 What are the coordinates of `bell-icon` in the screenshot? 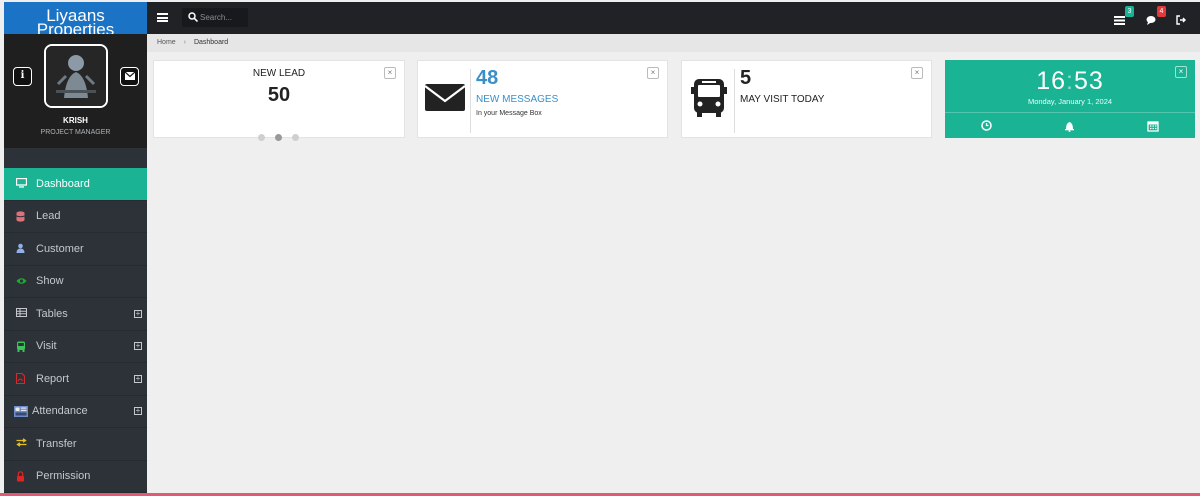 It's located at (1070, 126).